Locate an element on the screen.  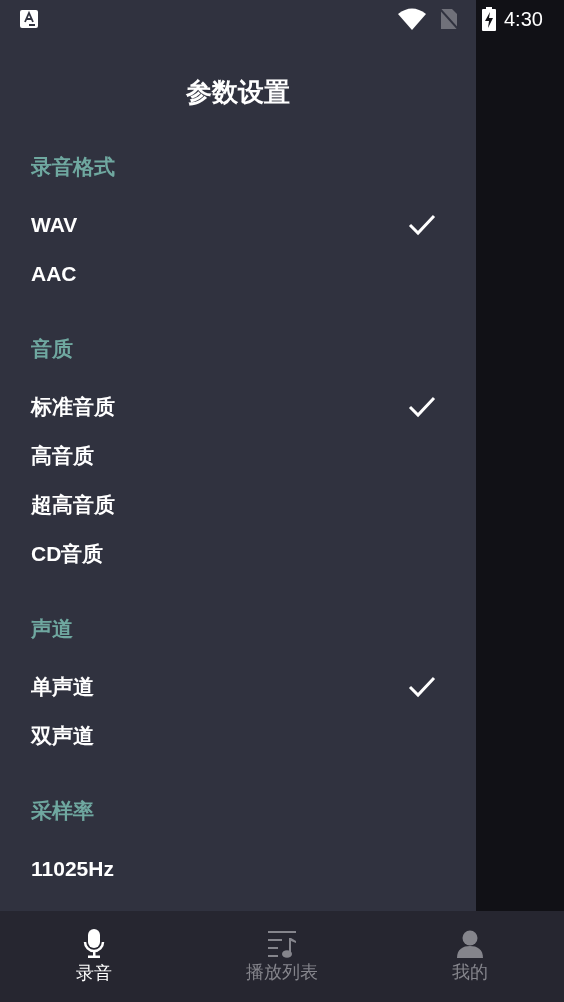
option-label: WAV is located at coordinates (219, 224).